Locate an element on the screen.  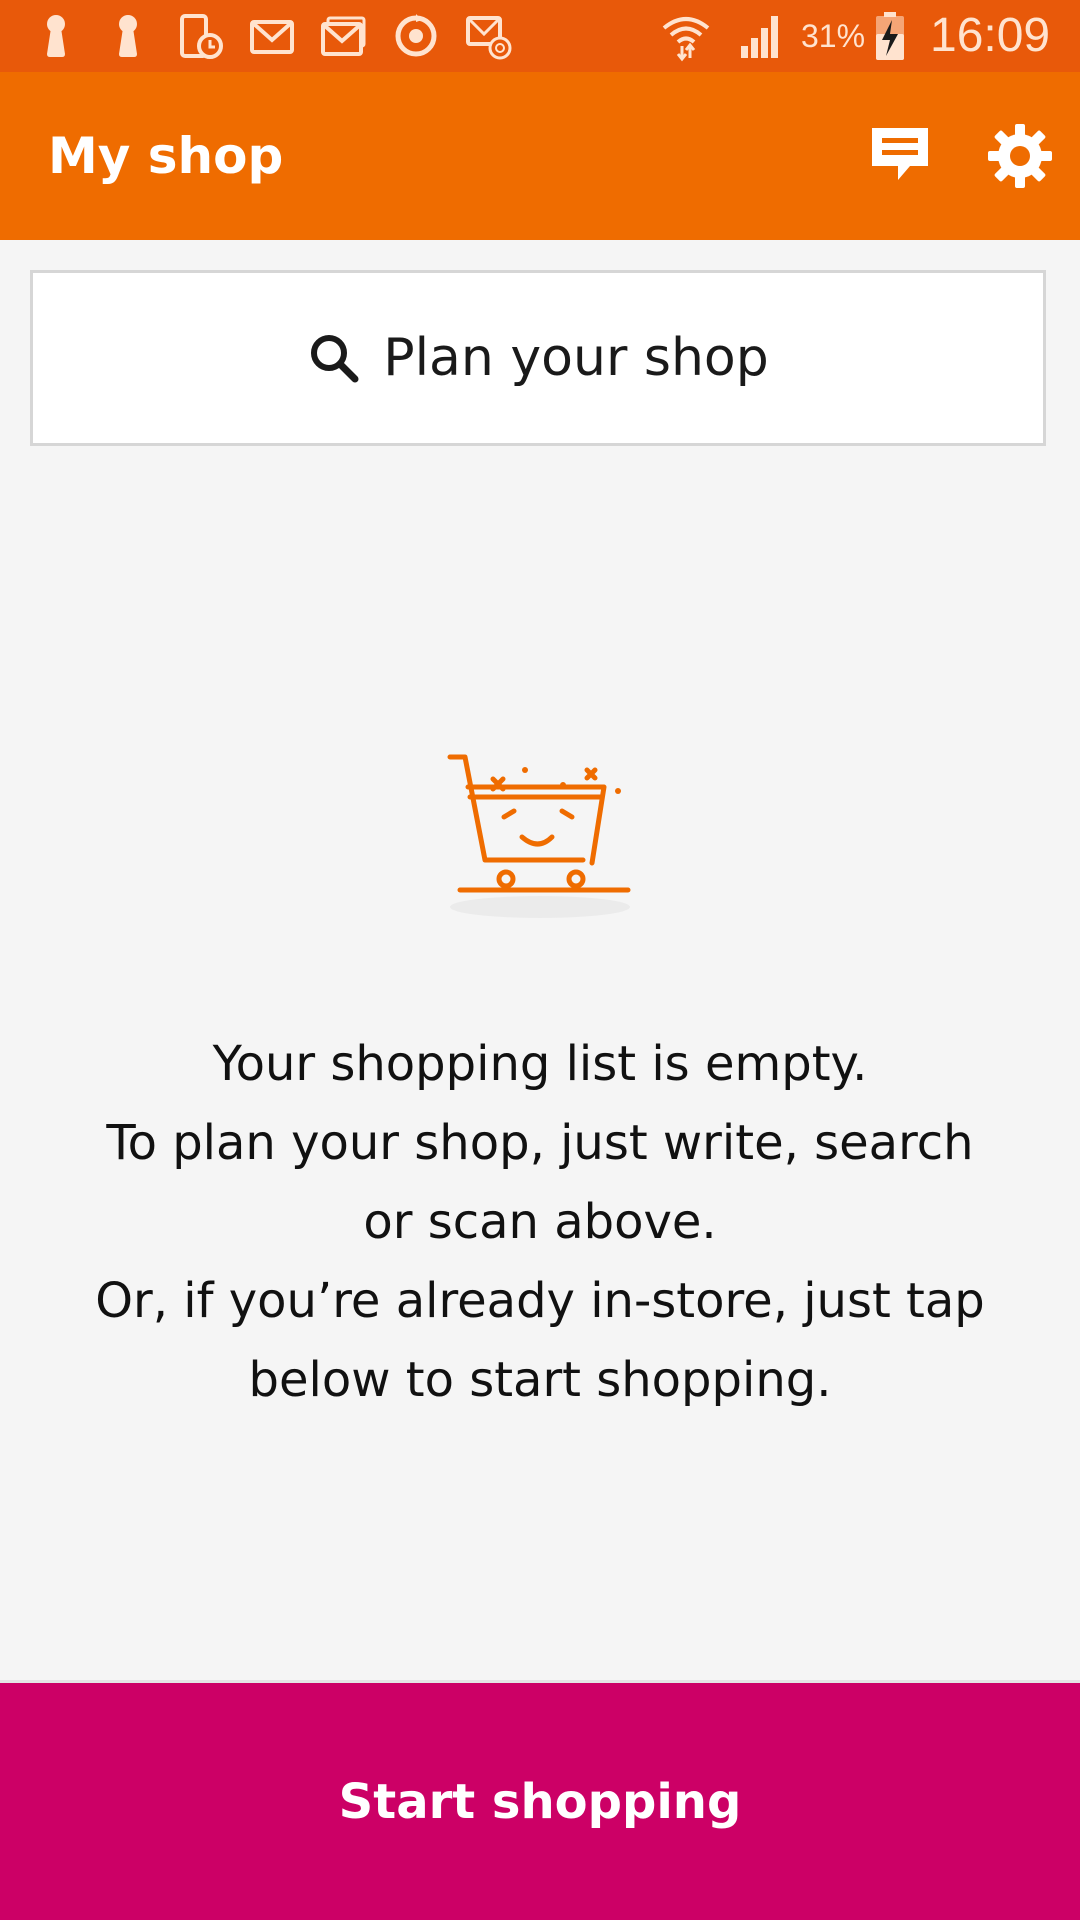
app-bar: My shop is located at coordinates (540, 156).